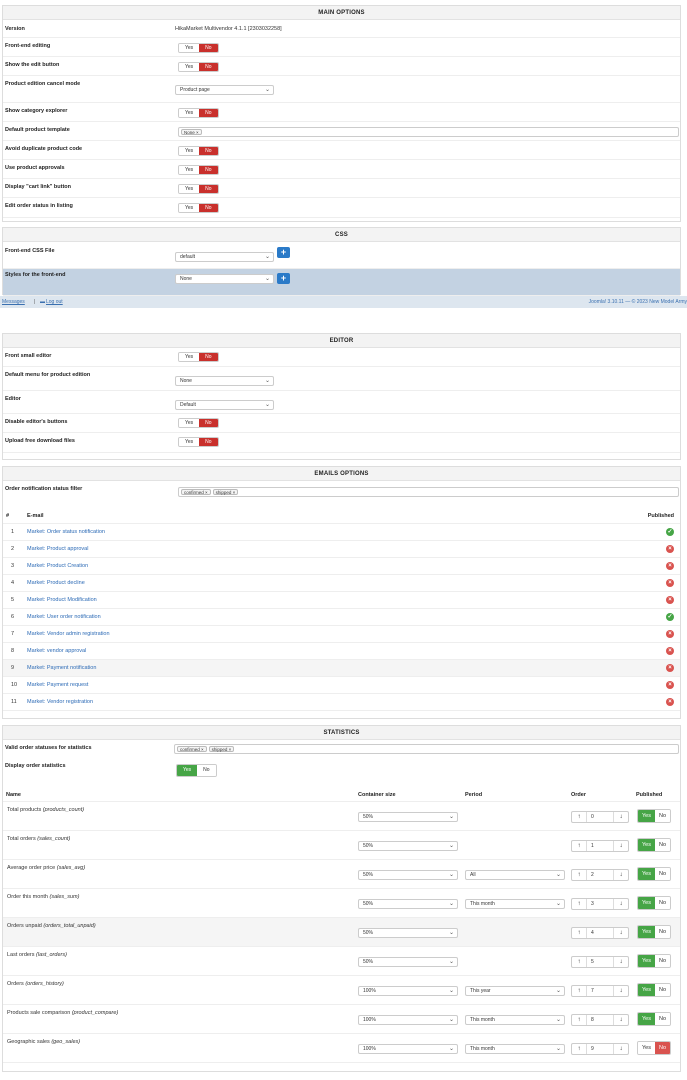 The width and height of the screenshot is (687, 1080). I want to click on order-value: 4, so click(600, 933).